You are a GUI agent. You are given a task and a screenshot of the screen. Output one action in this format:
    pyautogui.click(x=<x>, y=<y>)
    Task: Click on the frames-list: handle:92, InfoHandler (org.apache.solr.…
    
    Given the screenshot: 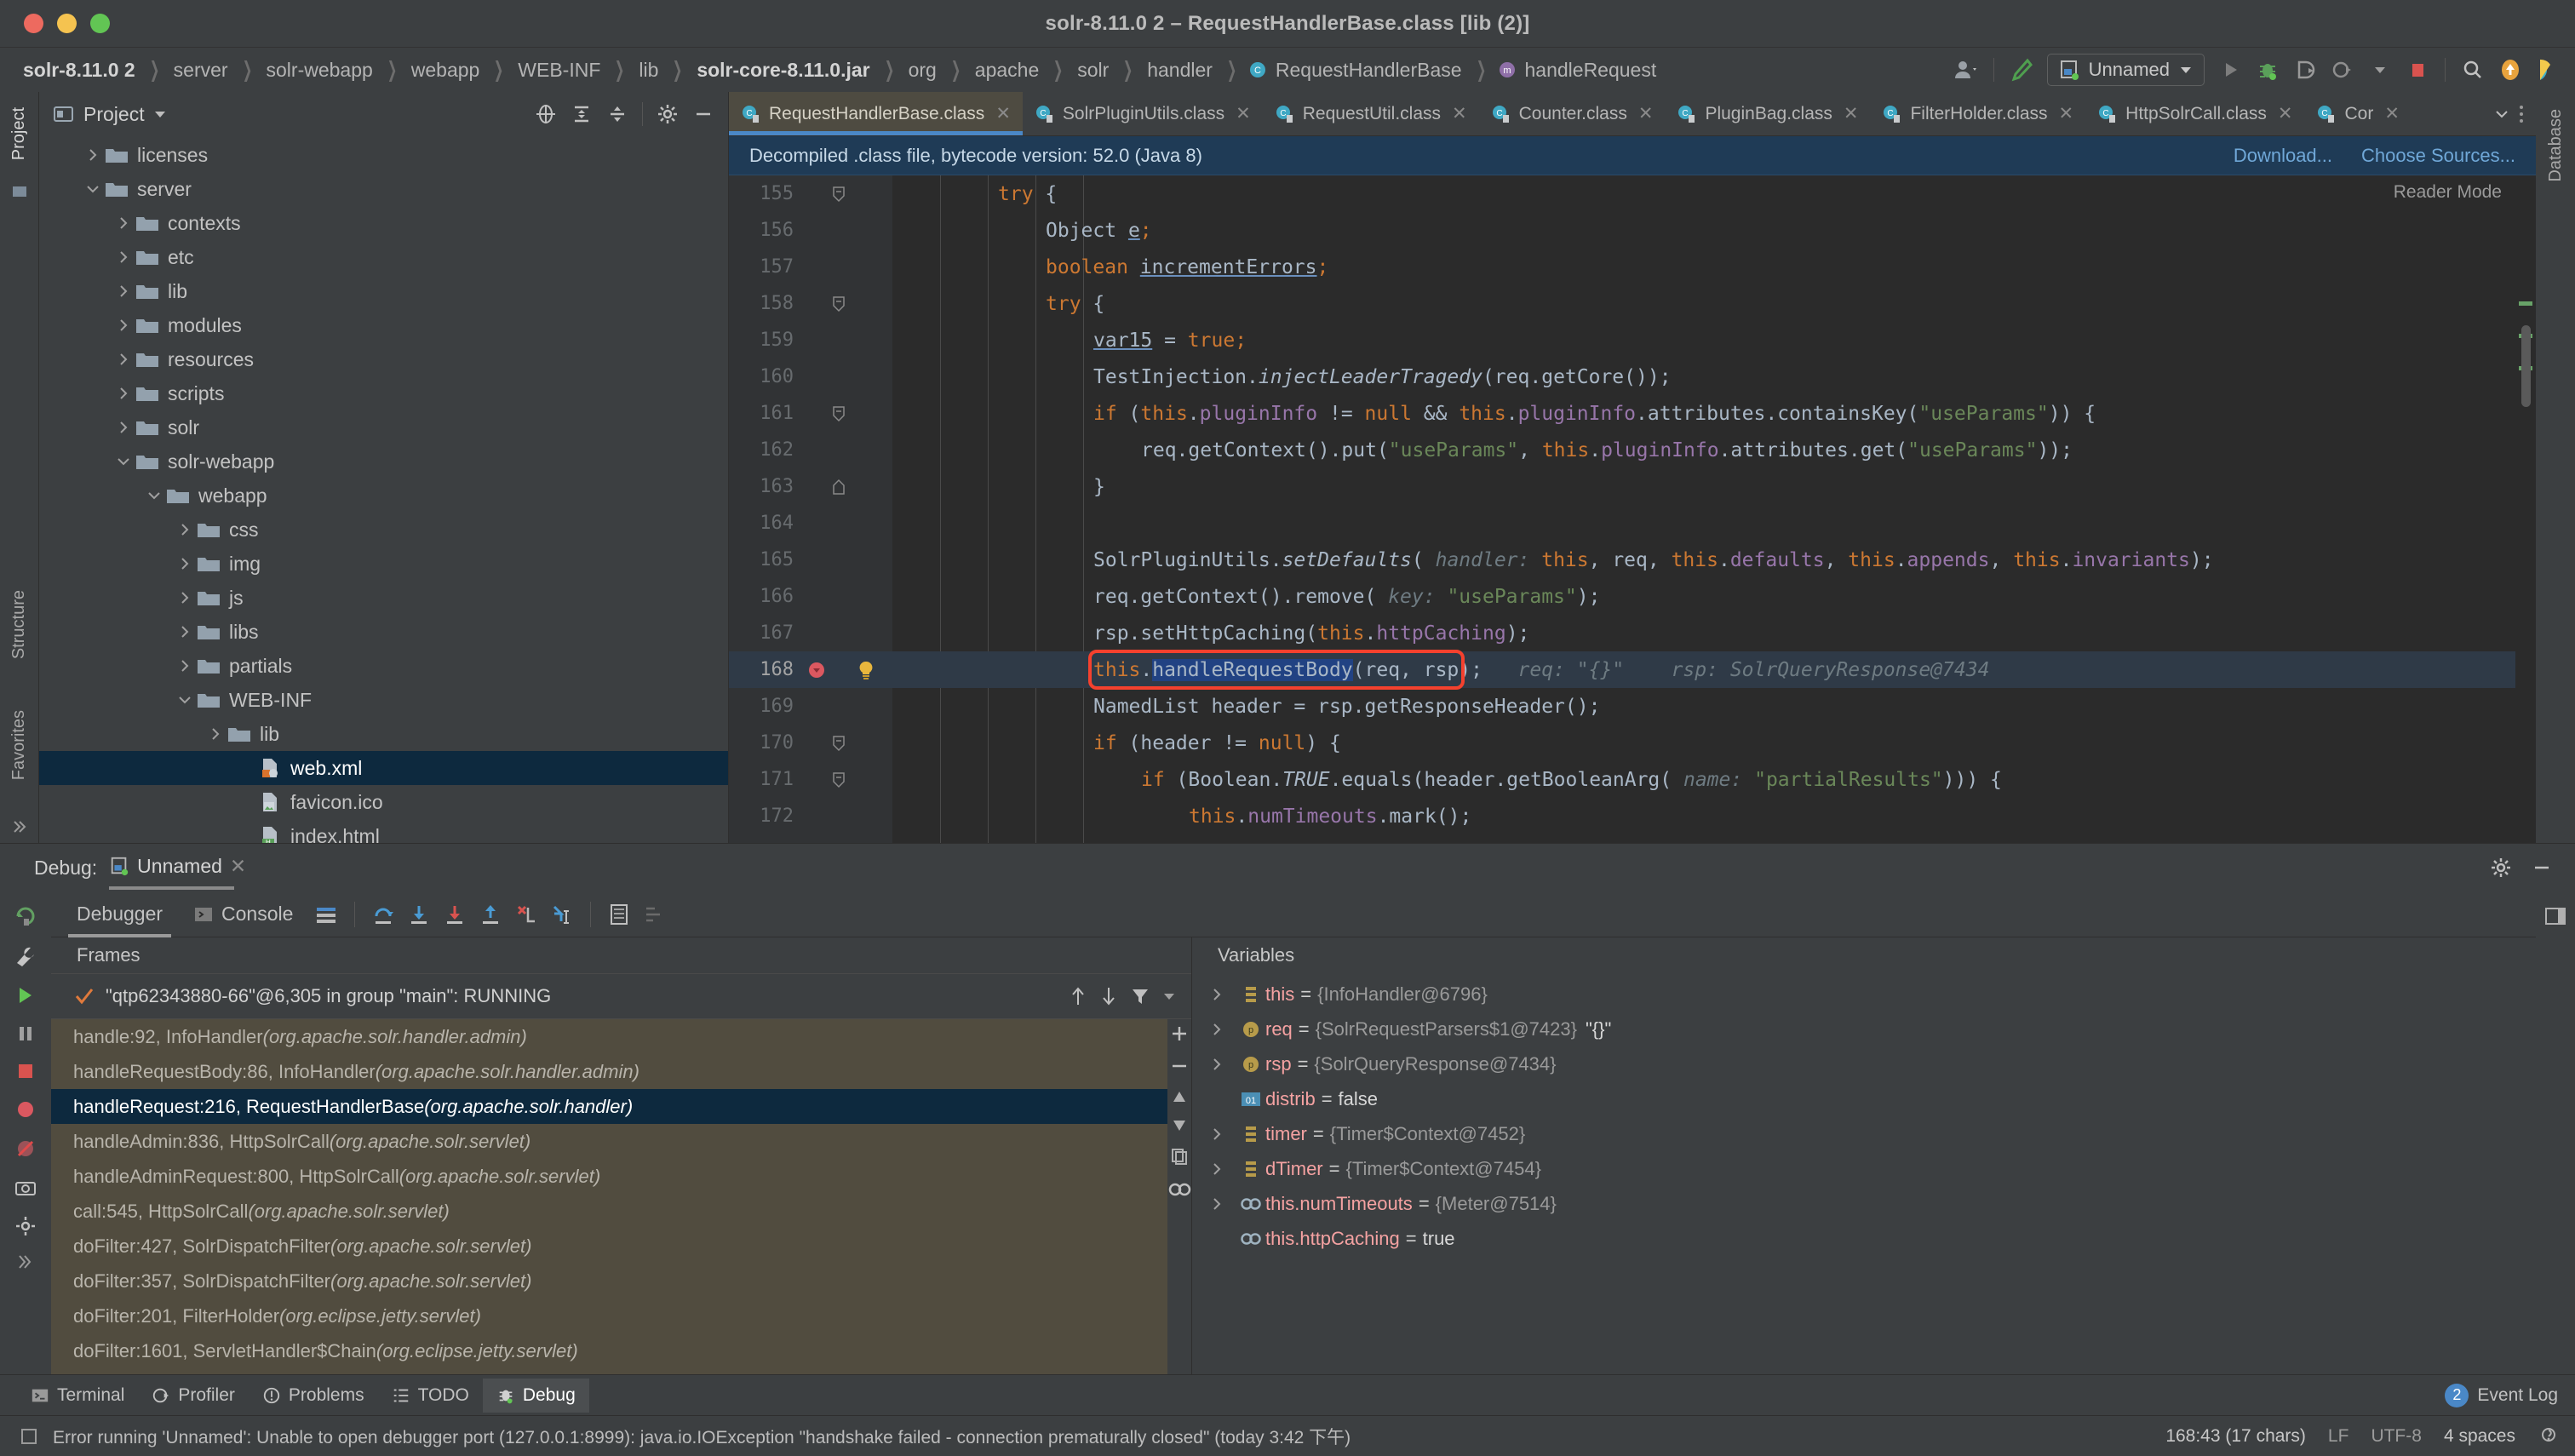 What is the action you would take?
    pyautogui.click(x=609, y=1196)
    